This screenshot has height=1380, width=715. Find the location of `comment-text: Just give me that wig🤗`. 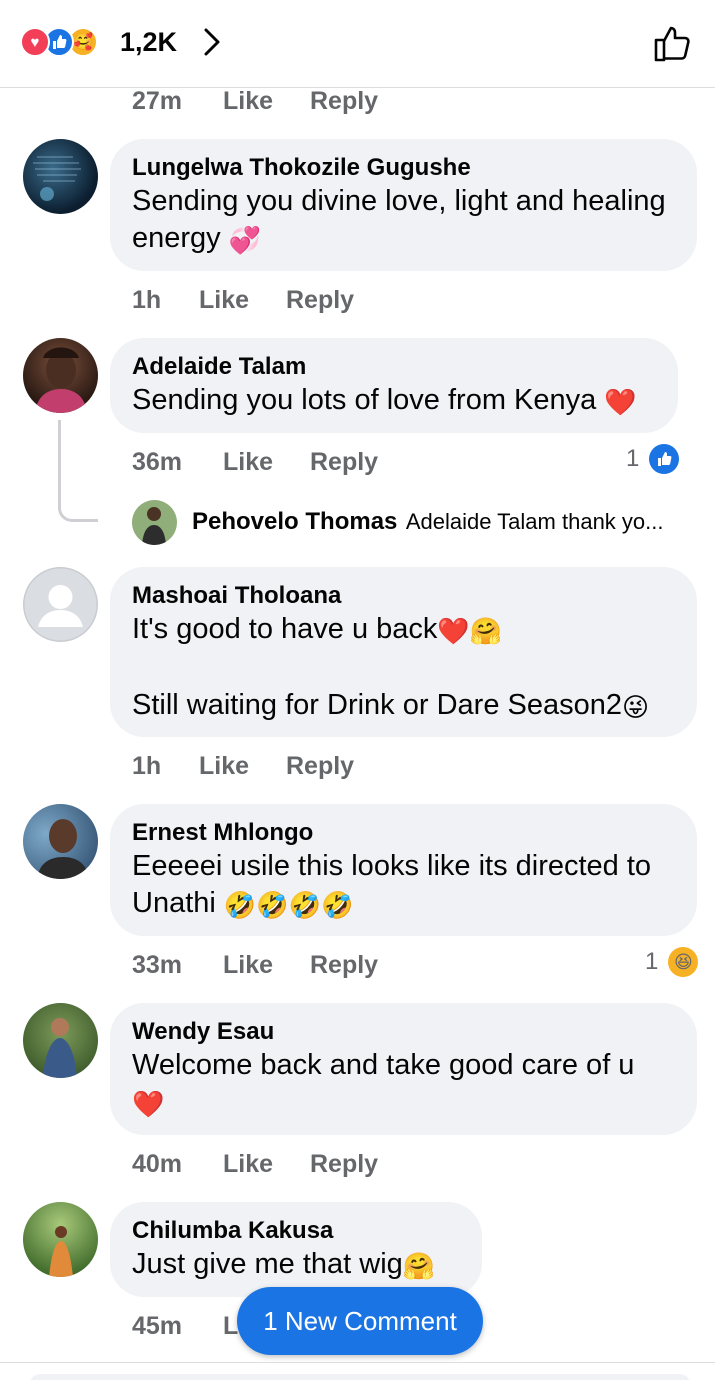

comment-text: Just give me that wig🤗 is located at coordinates (296, 1265).